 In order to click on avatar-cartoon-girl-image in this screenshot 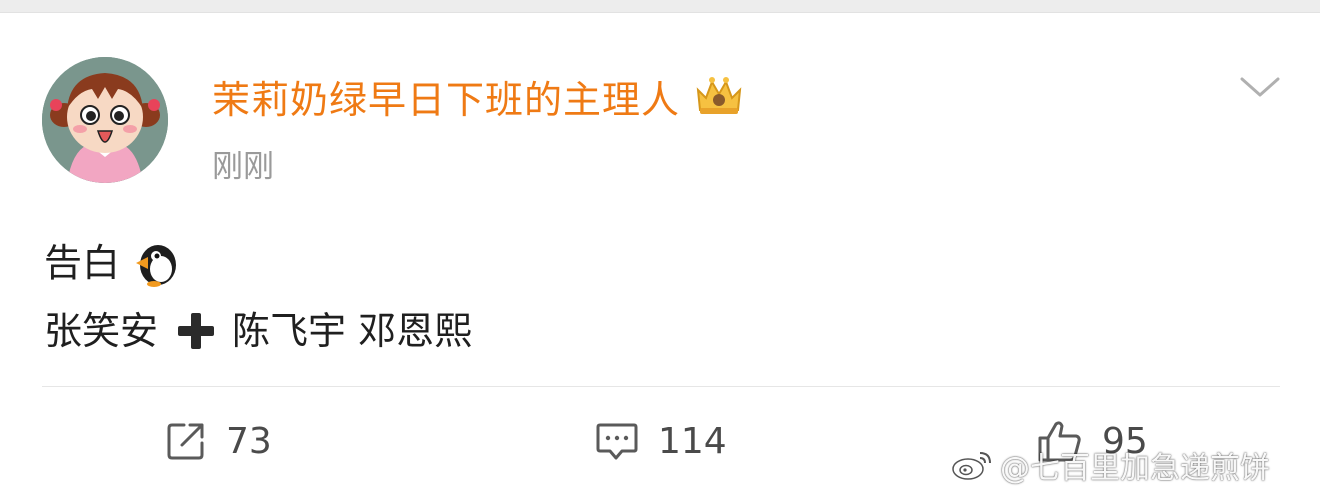, I will do `click(105, 120)`.